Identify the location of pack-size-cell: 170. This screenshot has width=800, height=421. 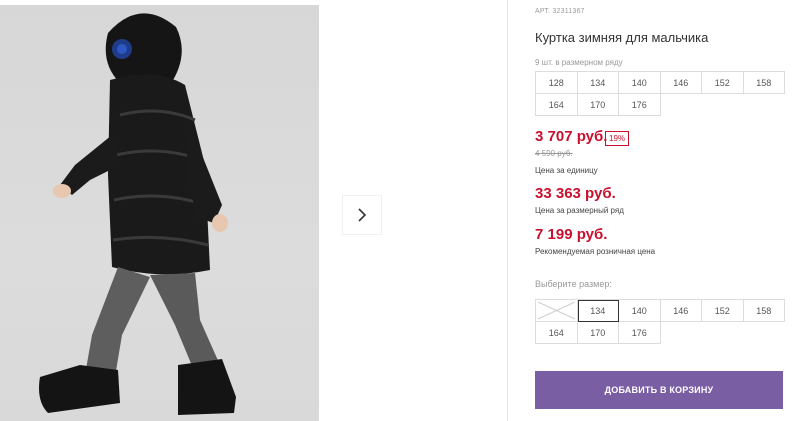
(598, 105).